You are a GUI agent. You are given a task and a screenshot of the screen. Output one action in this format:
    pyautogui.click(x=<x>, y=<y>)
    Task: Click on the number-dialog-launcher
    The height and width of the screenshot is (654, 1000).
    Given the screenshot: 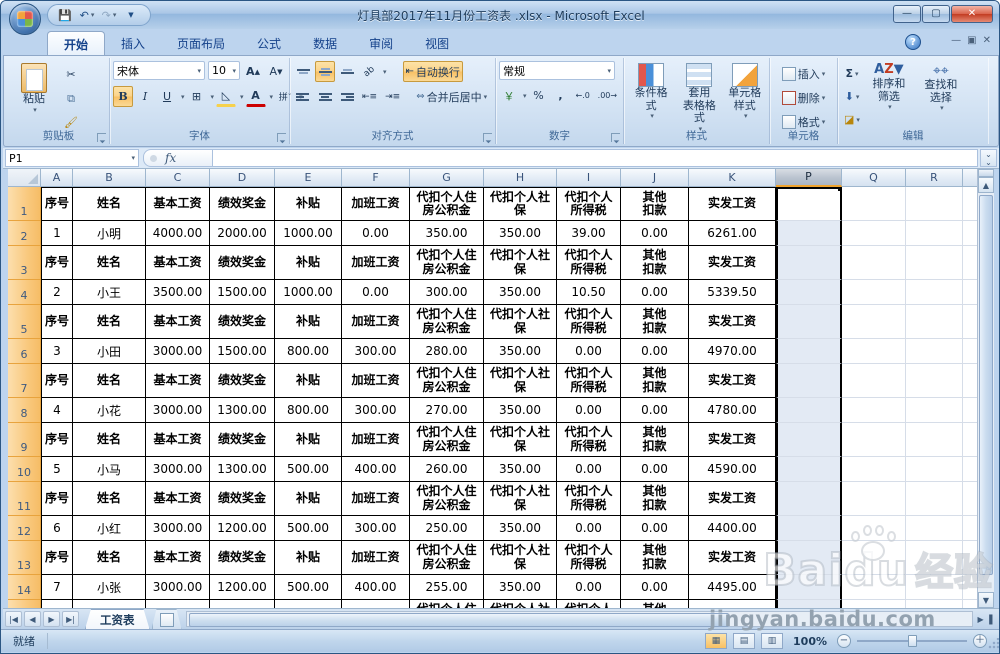 What is the action you would take?
    pyautogui.click(x=615, y=137)
    